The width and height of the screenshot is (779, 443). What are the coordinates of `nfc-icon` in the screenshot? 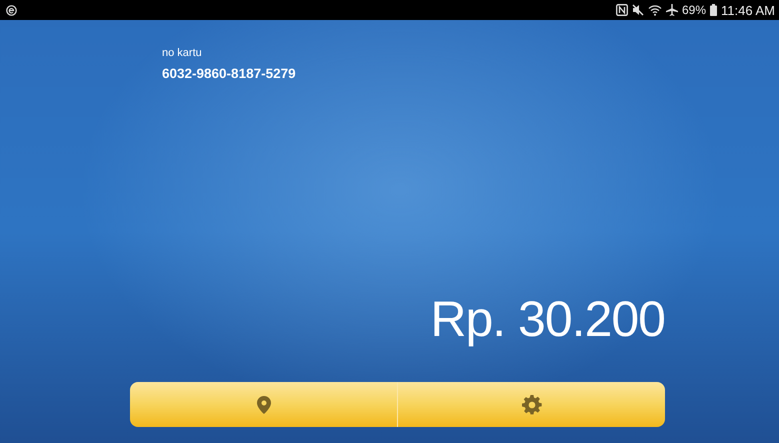 It's located at (622, 10).